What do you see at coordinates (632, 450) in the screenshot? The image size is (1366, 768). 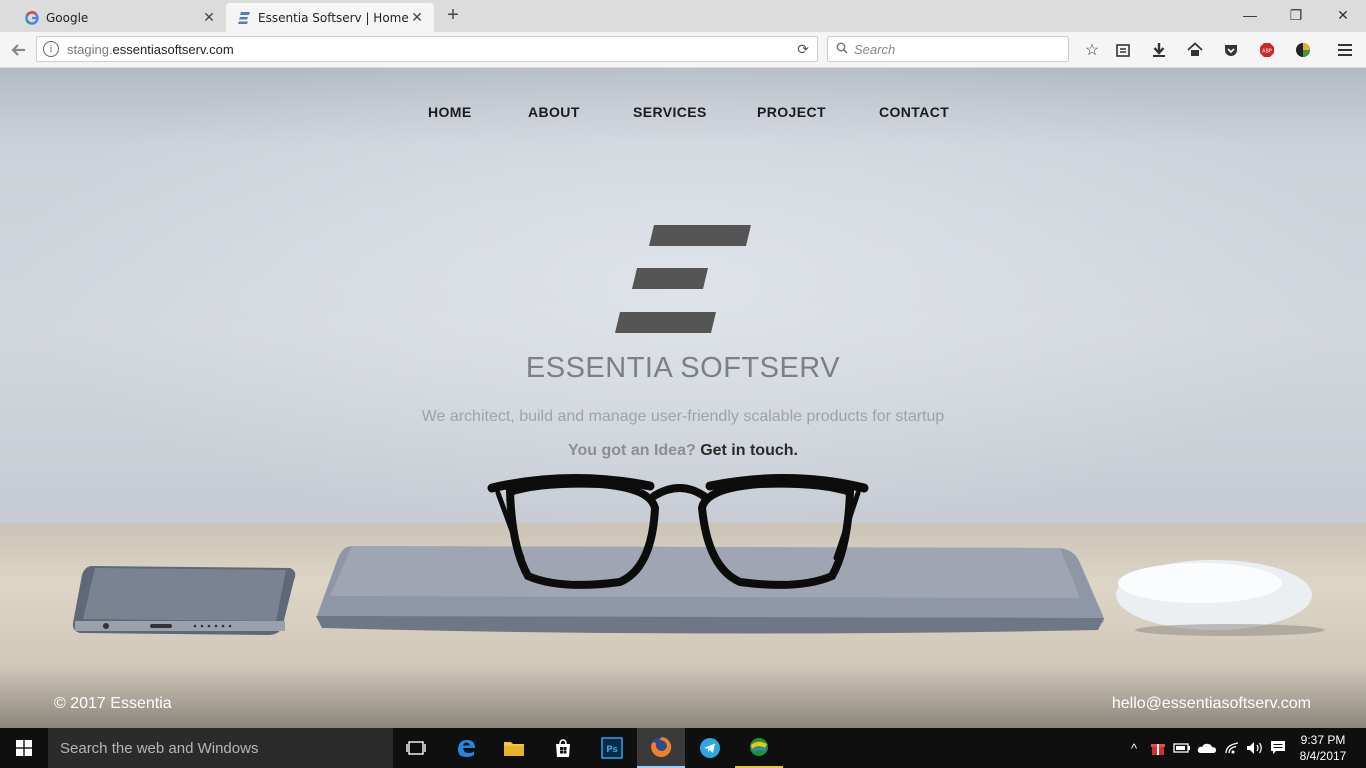 I see `cta-question: You got an Idea?` at bounding box center [632, 450].